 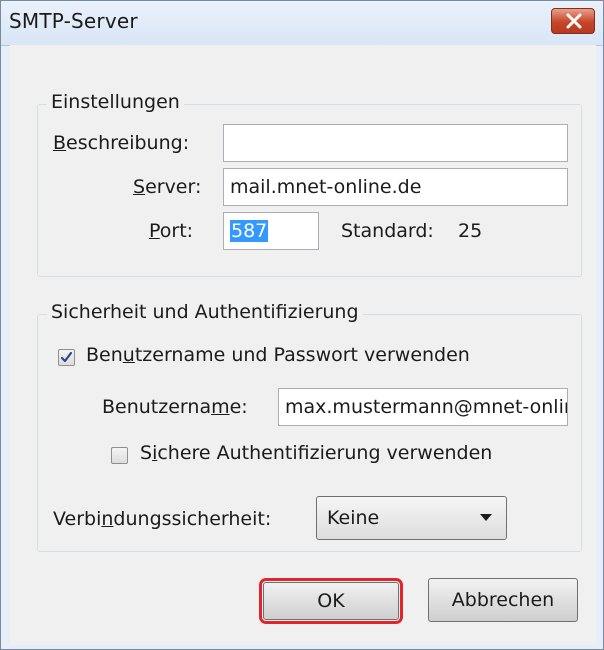 I want to click on port-value-selected: 587, so click(x=249, y=231).